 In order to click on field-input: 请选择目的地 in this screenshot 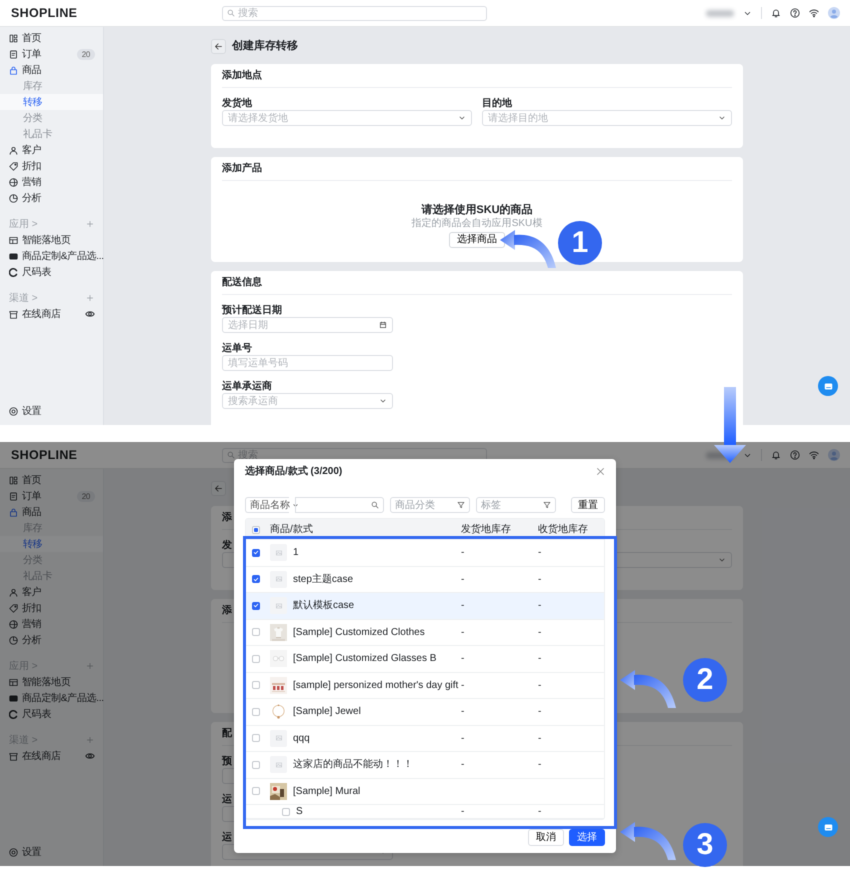, I will do `click(599, 118)`.